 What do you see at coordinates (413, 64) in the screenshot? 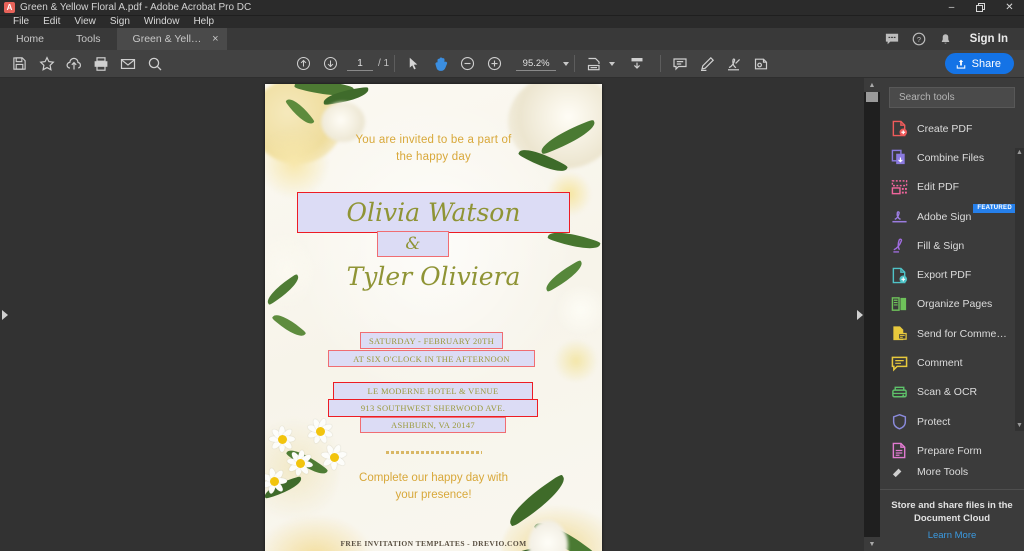
I see `select-cursor-icon` at bounding box center [413, 64].